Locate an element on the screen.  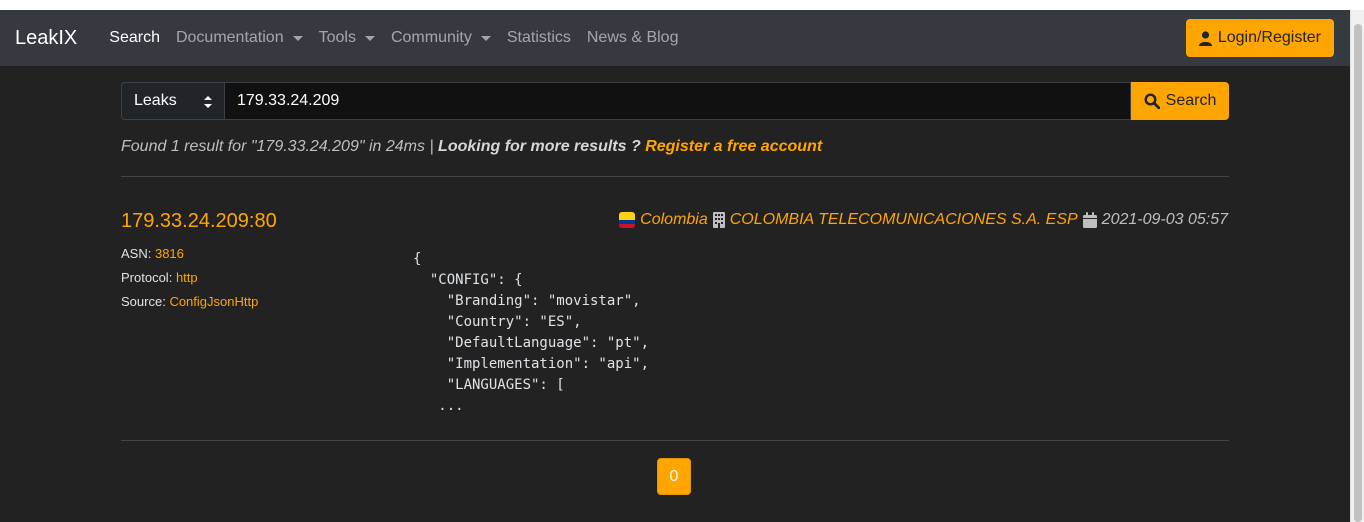
country-link: Colombia is located at coordinates (674, 220).